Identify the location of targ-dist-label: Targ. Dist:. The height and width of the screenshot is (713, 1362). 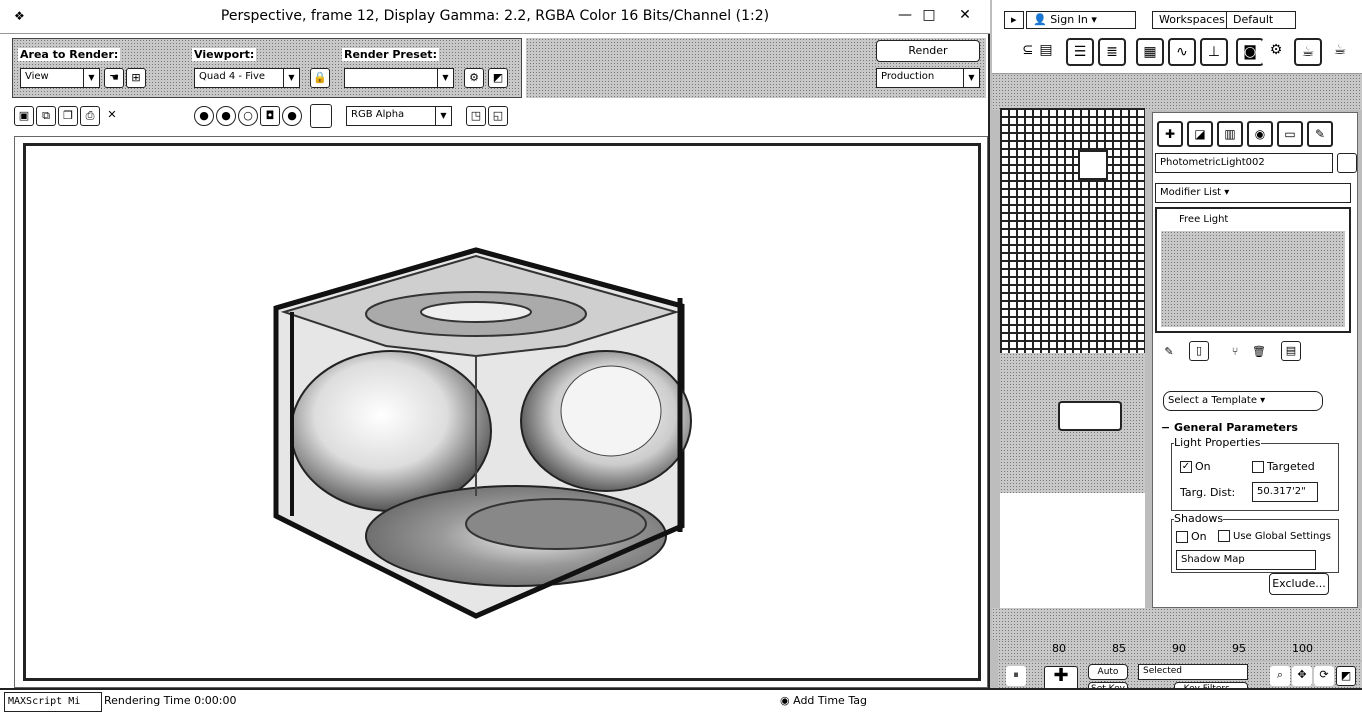
(1208, 492).